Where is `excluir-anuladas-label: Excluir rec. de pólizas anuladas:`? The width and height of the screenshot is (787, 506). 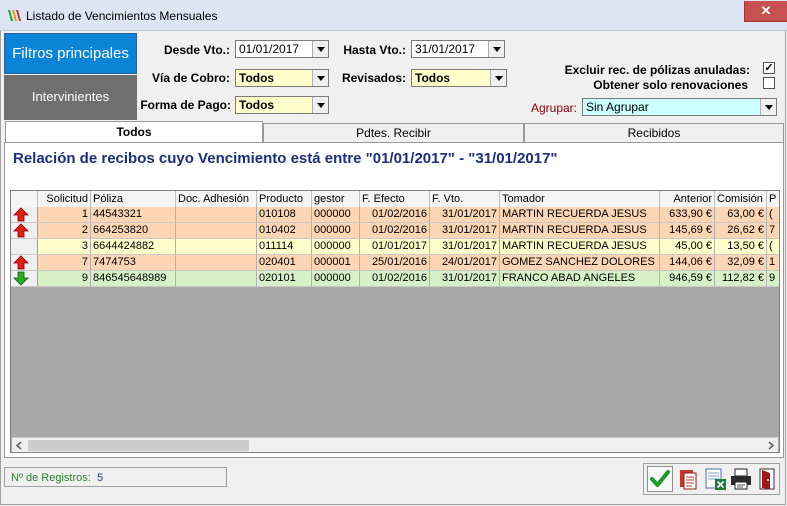 excluir-anuladas-label: Excluir rec. de pólizas anuladas: is located at coordinates (657, 70).